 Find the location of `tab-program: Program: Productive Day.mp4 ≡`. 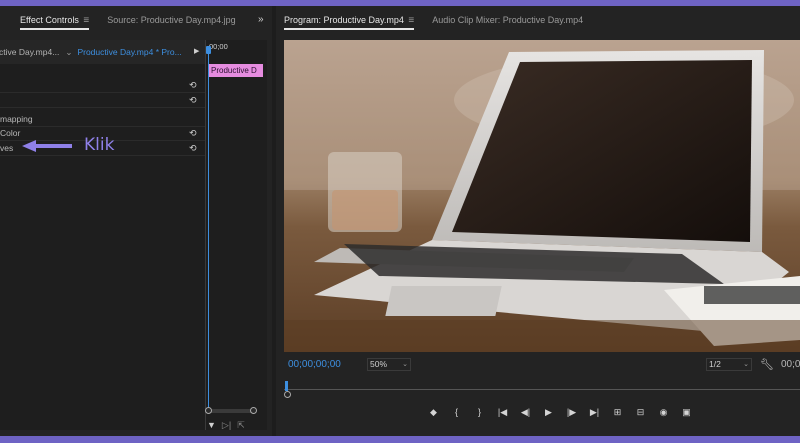

tab-program: Program: Productive Day.mp4 ≡ is located at coordinates (349, 20).